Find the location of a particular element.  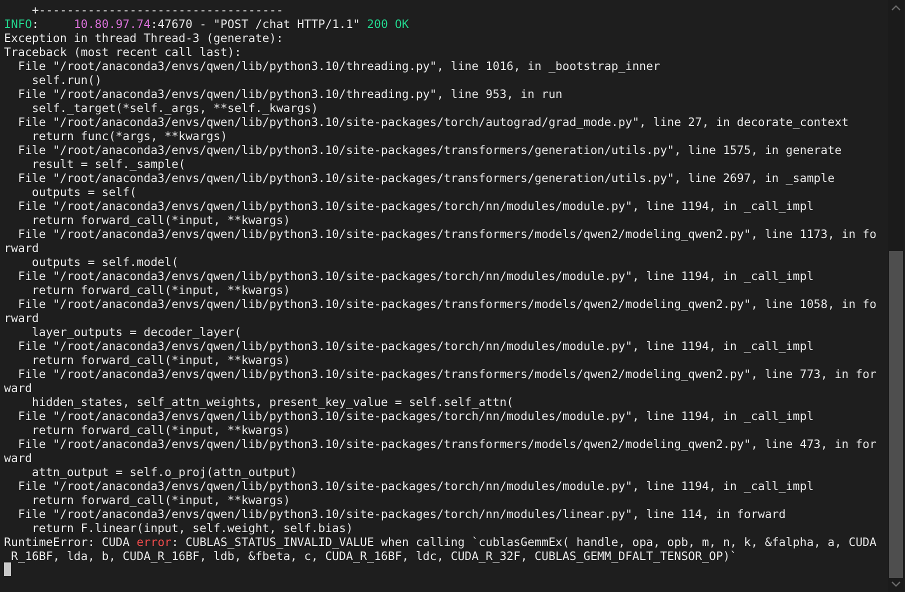

terminal-line: File "/root/anaconda3/envs/qwen/lib/python3.10/site-packages/transformers/models/qwen2/modeling_qwen2.py", line 773, in for is located at coordinates (447, 374).